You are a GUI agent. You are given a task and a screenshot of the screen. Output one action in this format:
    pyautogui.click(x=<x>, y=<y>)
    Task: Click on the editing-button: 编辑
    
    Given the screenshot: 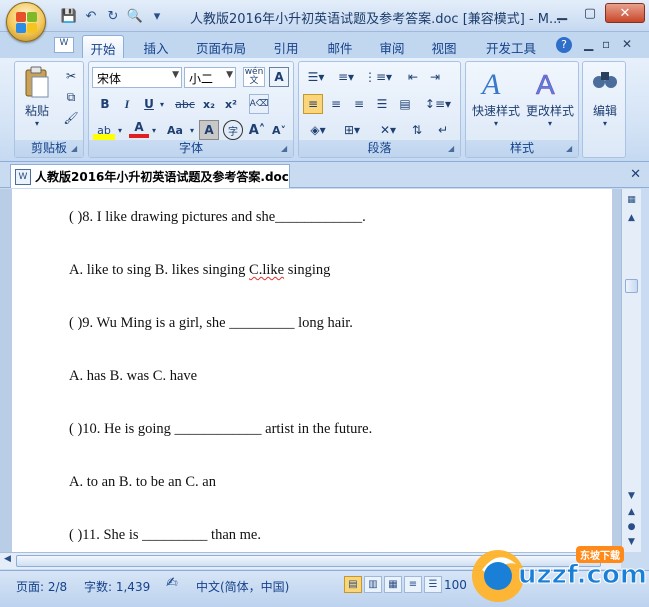 What is the action you would take?
    pyautogui.click(x=605, y=110)
    